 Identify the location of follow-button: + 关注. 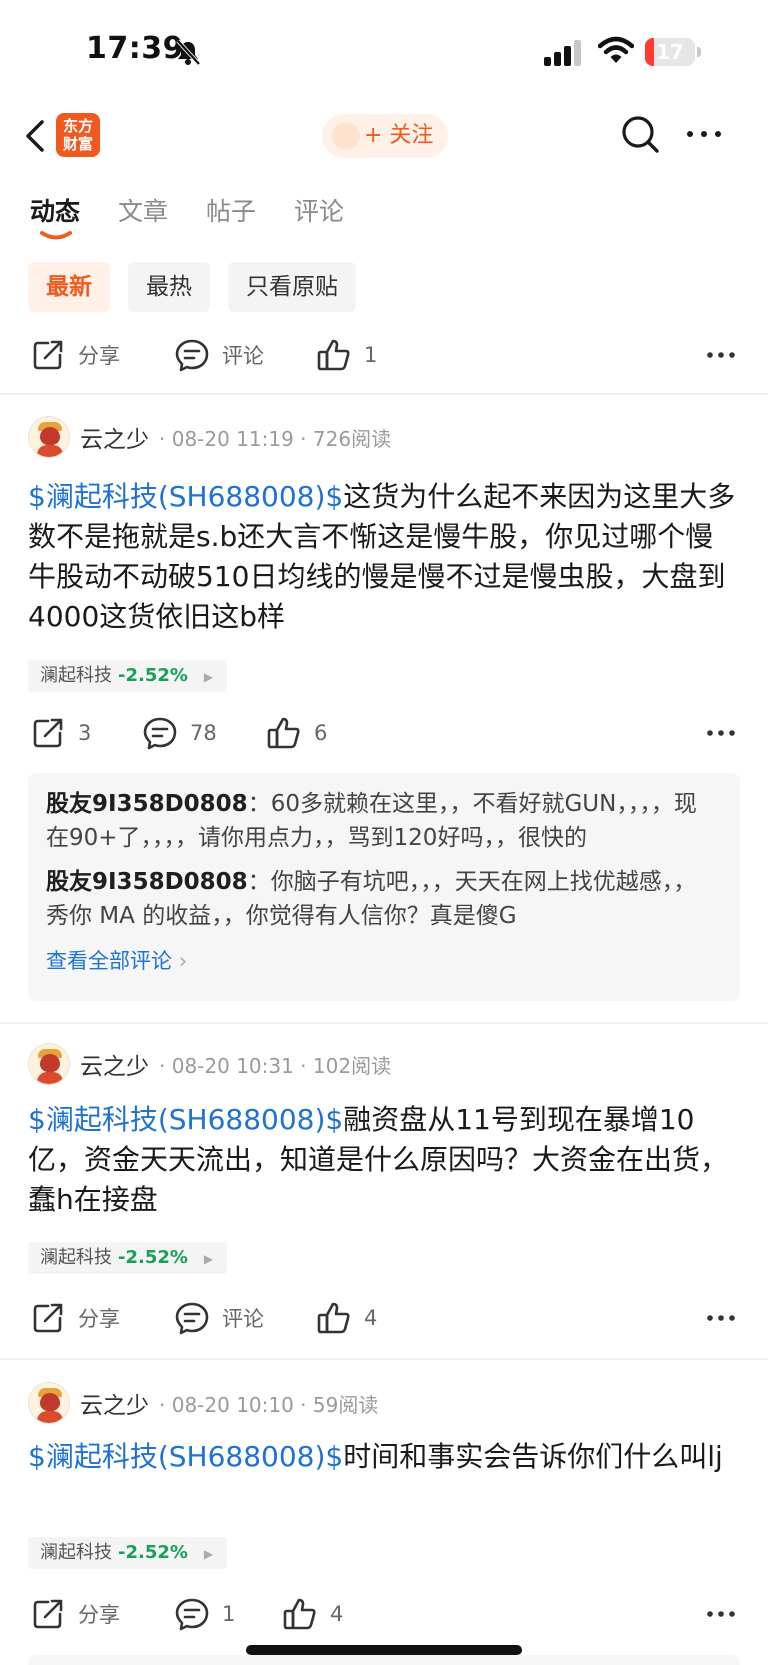
(385, 136).